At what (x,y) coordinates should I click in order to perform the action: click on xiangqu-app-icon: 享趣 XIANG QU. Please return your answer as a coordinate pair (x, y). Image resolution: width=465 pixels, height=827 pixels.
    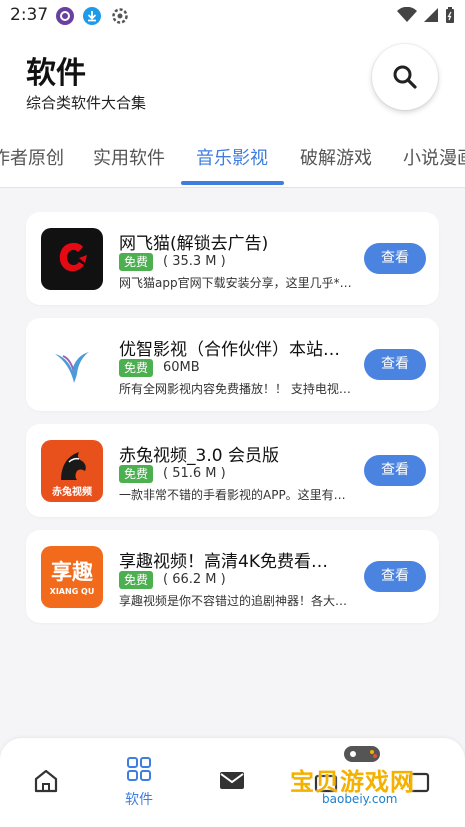
    Looking at the image, I should click on (72, 577).